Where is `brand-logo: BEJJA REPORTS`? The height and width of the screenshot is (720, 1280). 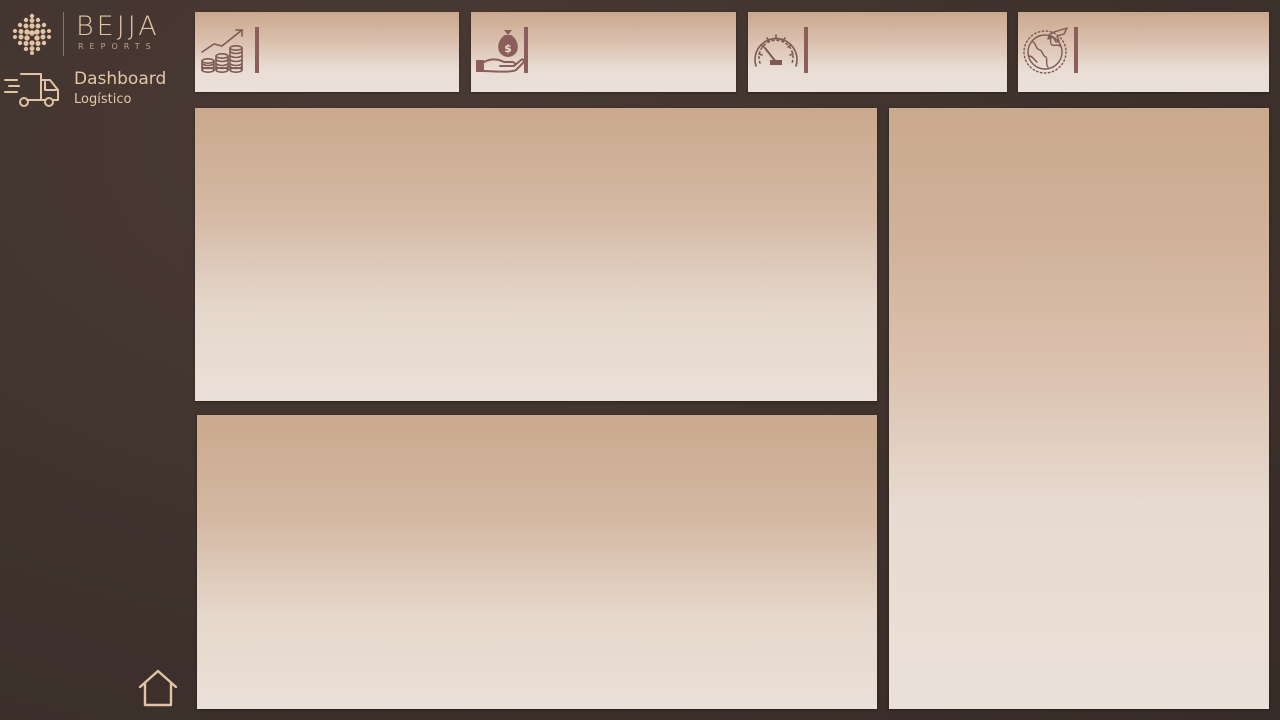 brand-logo: BEJJA REPORTS is located at coordinates (93, 34).